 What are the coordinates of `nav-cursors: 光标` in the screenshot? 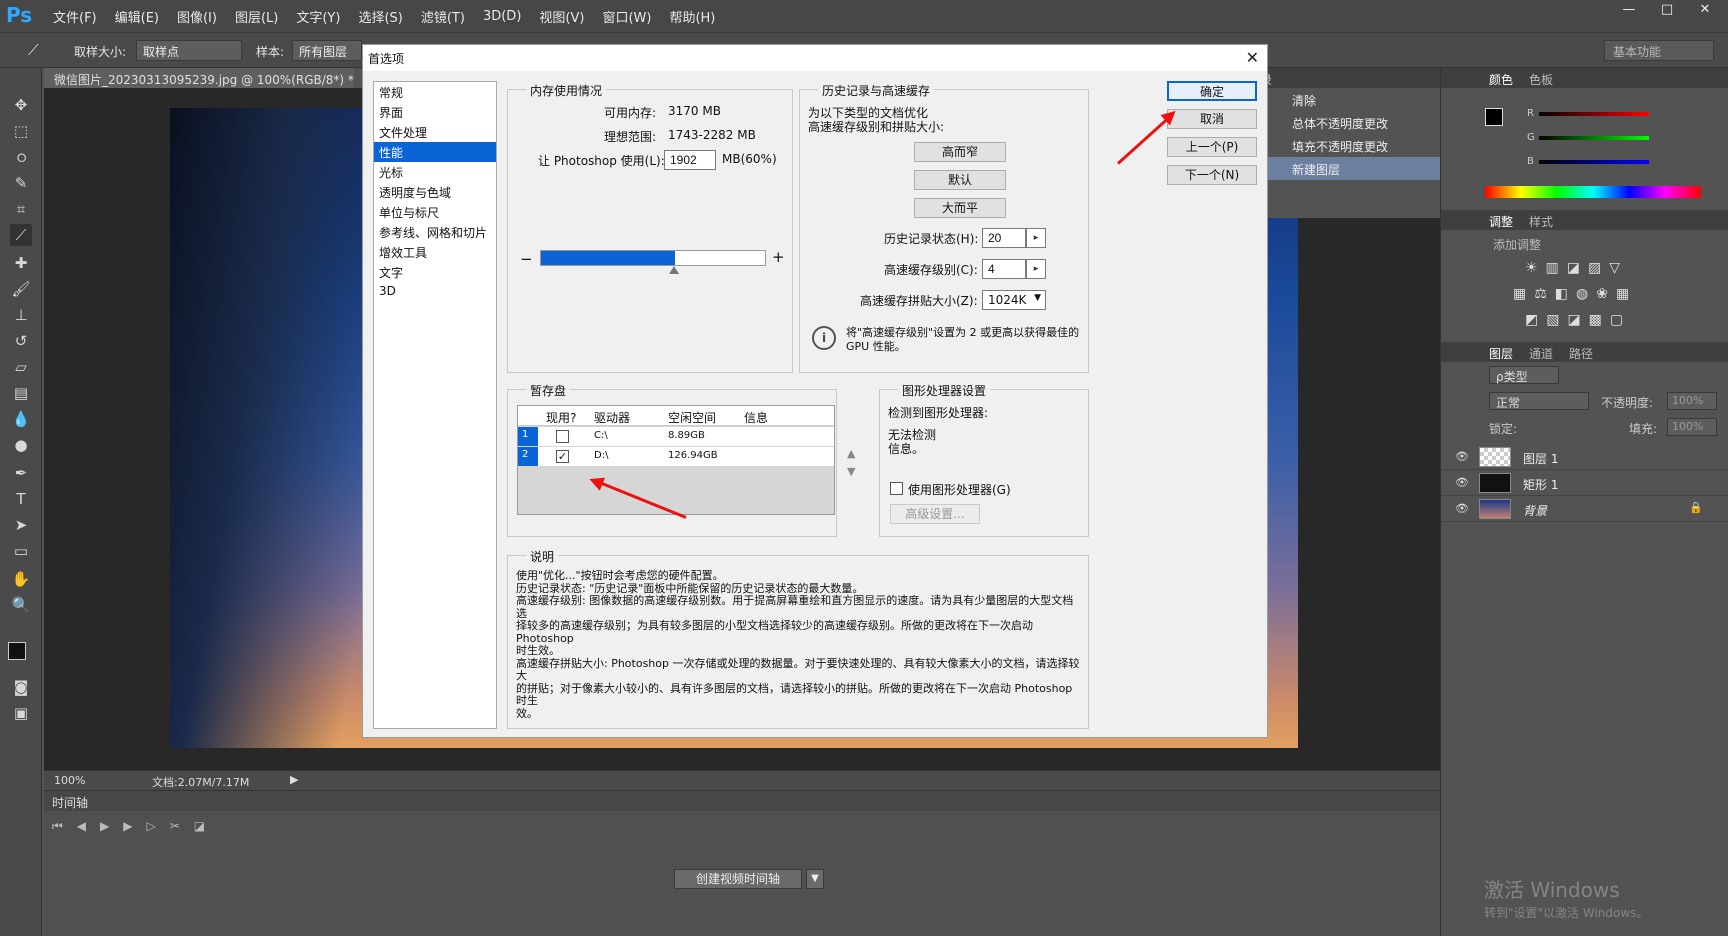 It's located at (435, 172).